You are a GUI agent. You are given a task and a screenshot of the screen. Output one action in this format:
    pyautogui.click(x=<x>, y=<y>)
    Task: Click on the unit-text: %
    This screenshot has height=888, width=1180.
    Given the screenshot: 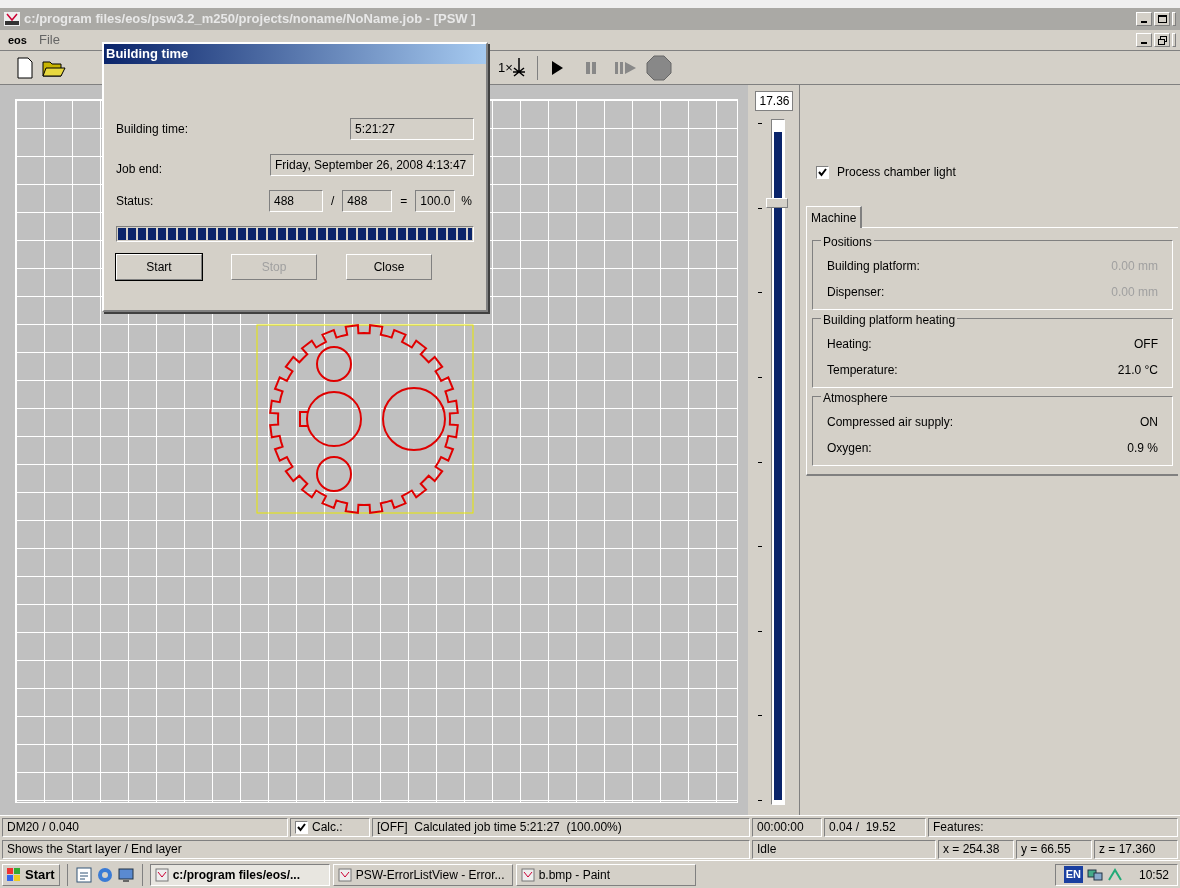 What is the action you would take?
    pyautogui.click(x=467, y=201)
    